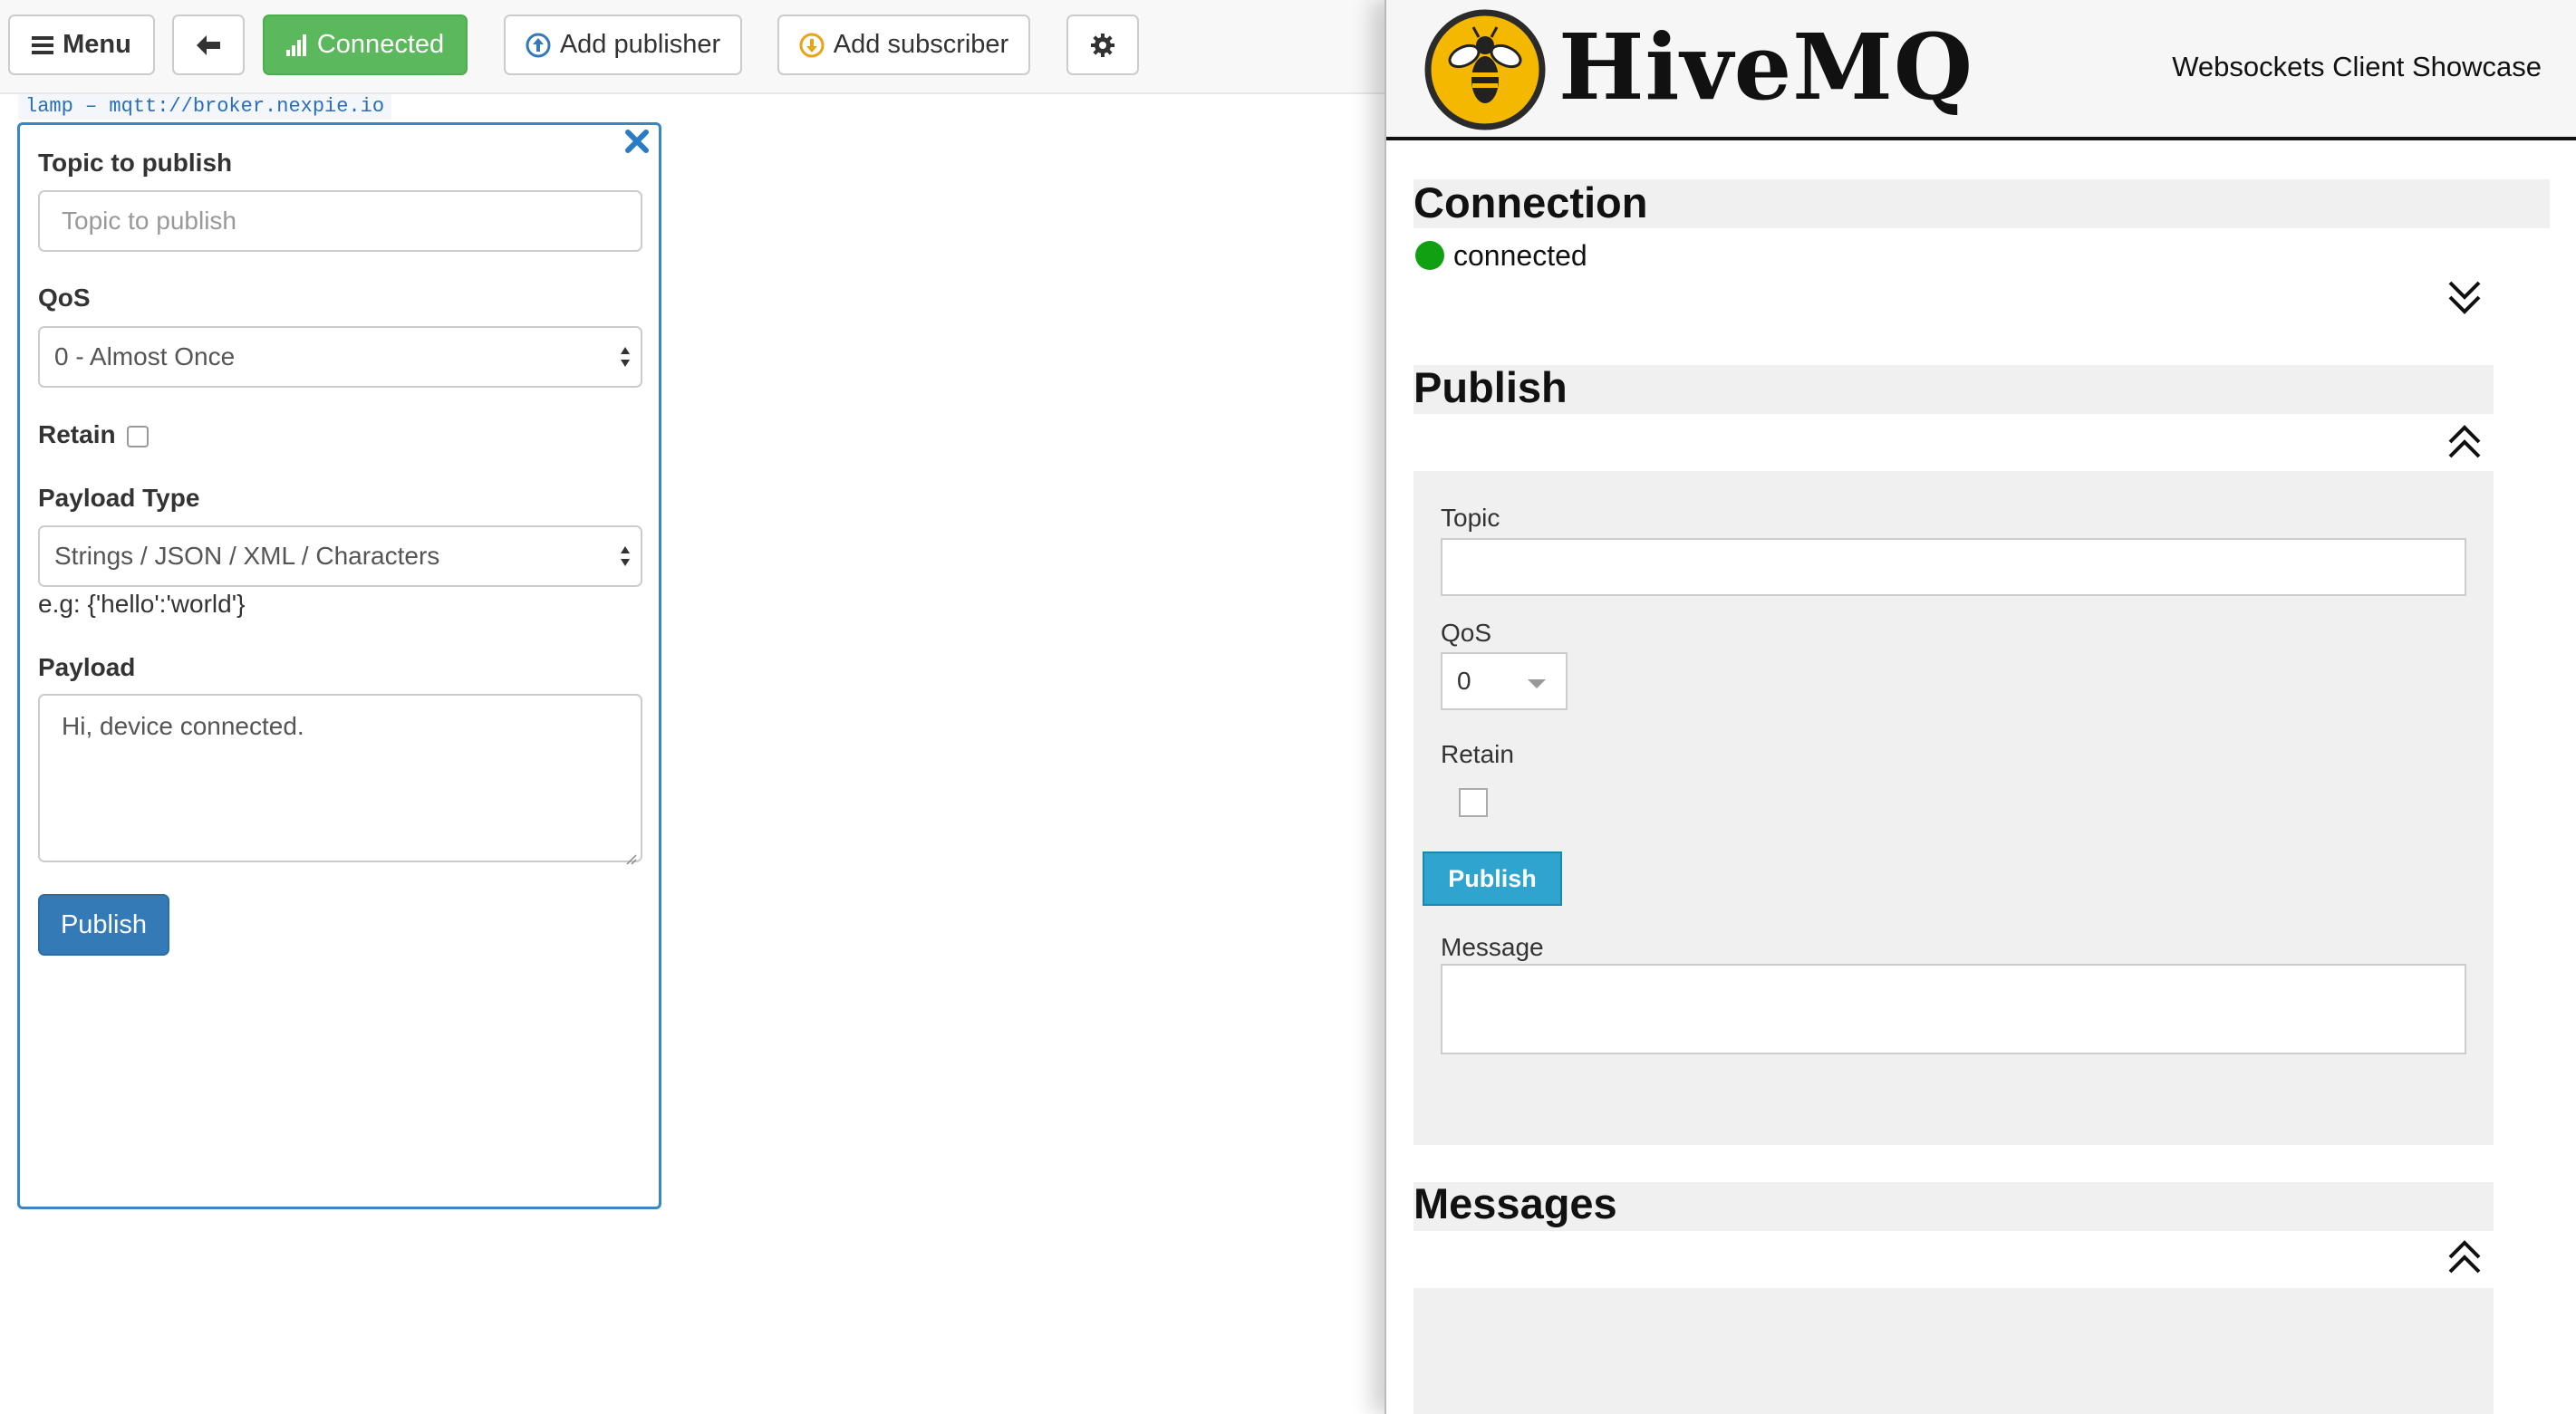 Image resolution: width=2576 pixels, height=1414 pixels. I want to click on qos-select: 0 - Almost Once, so click(340, 357).